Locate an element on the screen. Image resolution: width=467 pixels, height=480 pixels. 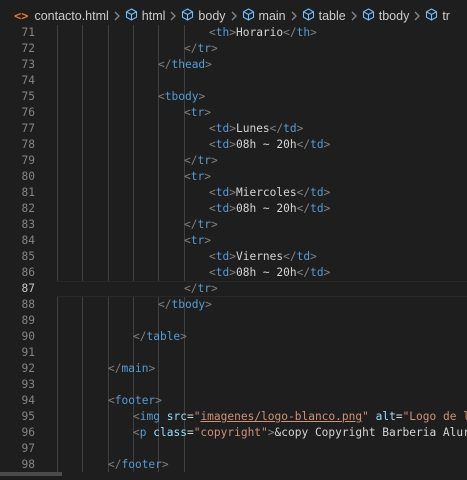
line-number: 76 is located at coordinates (28, 112).